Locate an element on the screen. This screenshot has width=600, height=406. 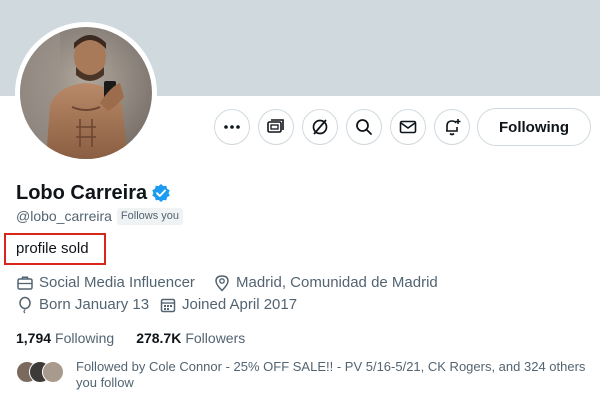
follow-stats: 1,794 Following 278.7K Followers is located at coordinates (130, 338).